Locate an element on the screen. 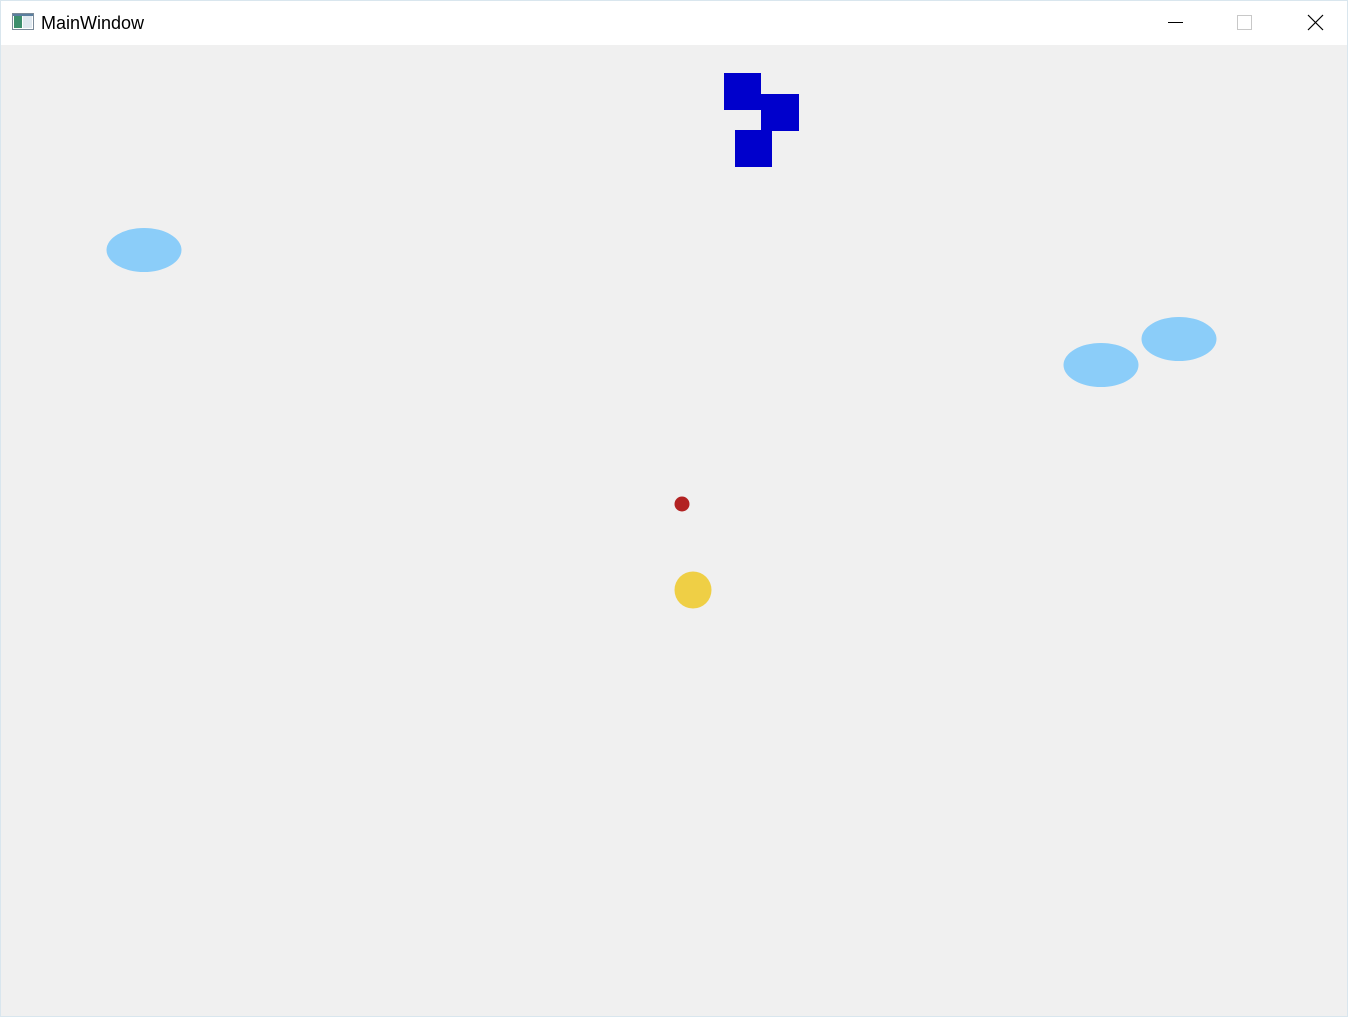 The width and height of the screenshot is (1348, 1017). maximize-icon is located at coordinates (1244, 22).